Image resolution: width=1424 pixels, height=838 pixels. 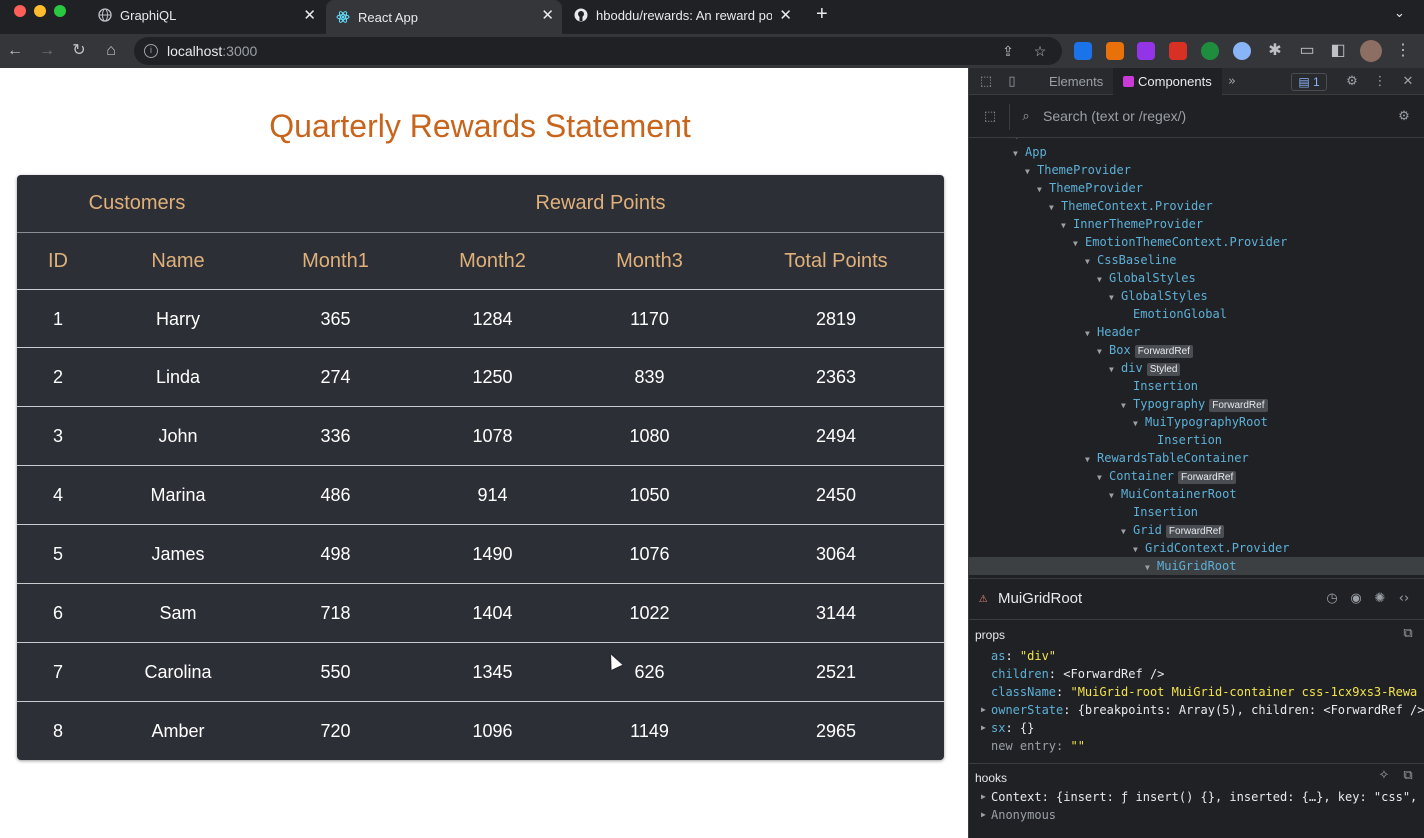 I want to click on inspect-element-icon: ⬚, so click(x=986, y=82).